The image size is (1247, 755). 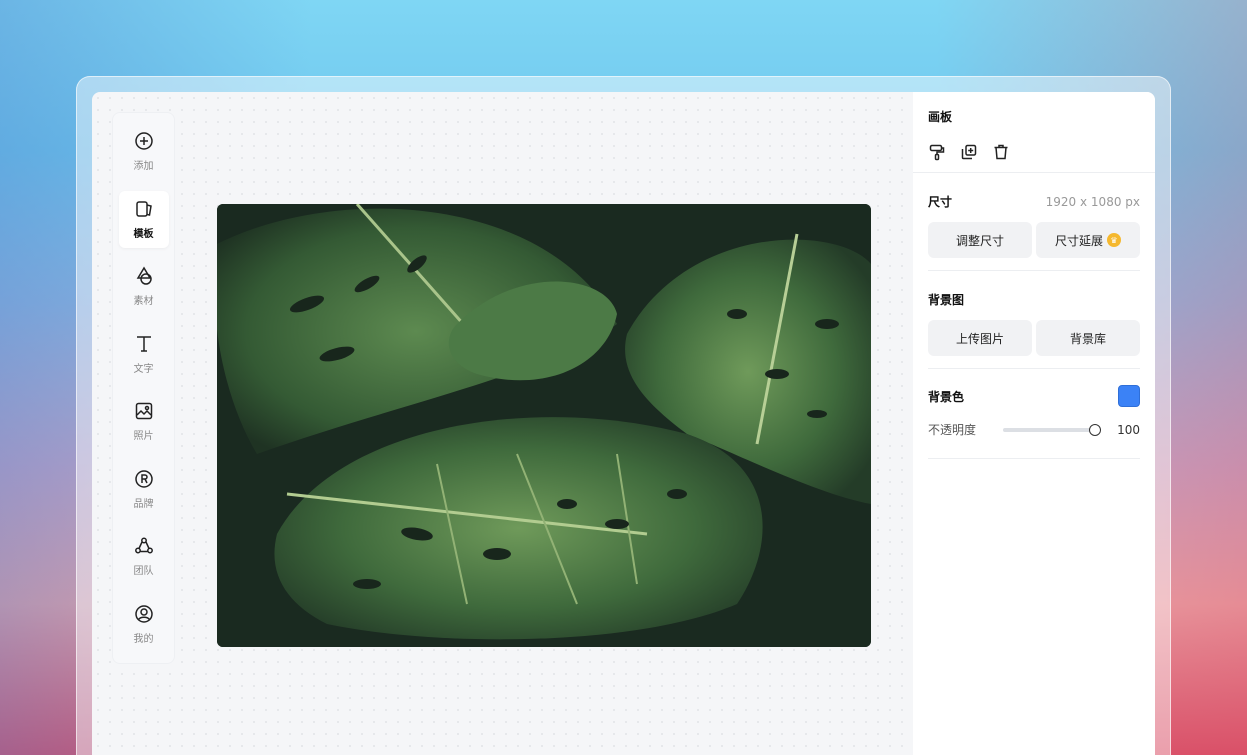 I want to click on artboard-actions, so click(x=1033, y=152).